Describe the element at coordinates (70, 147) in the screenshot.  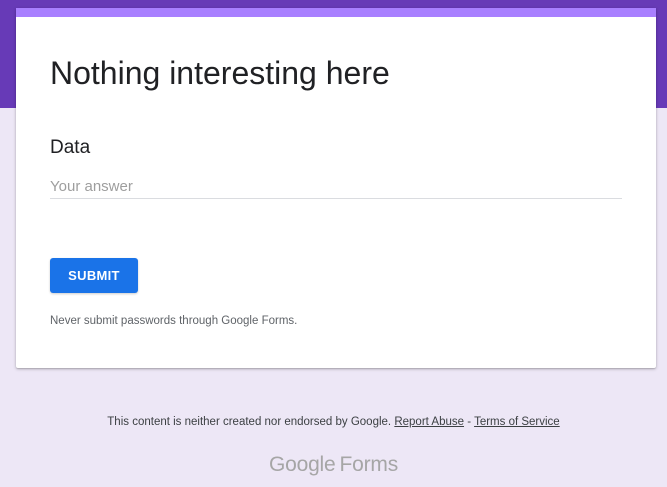
I see `question-label: Data` at that location.